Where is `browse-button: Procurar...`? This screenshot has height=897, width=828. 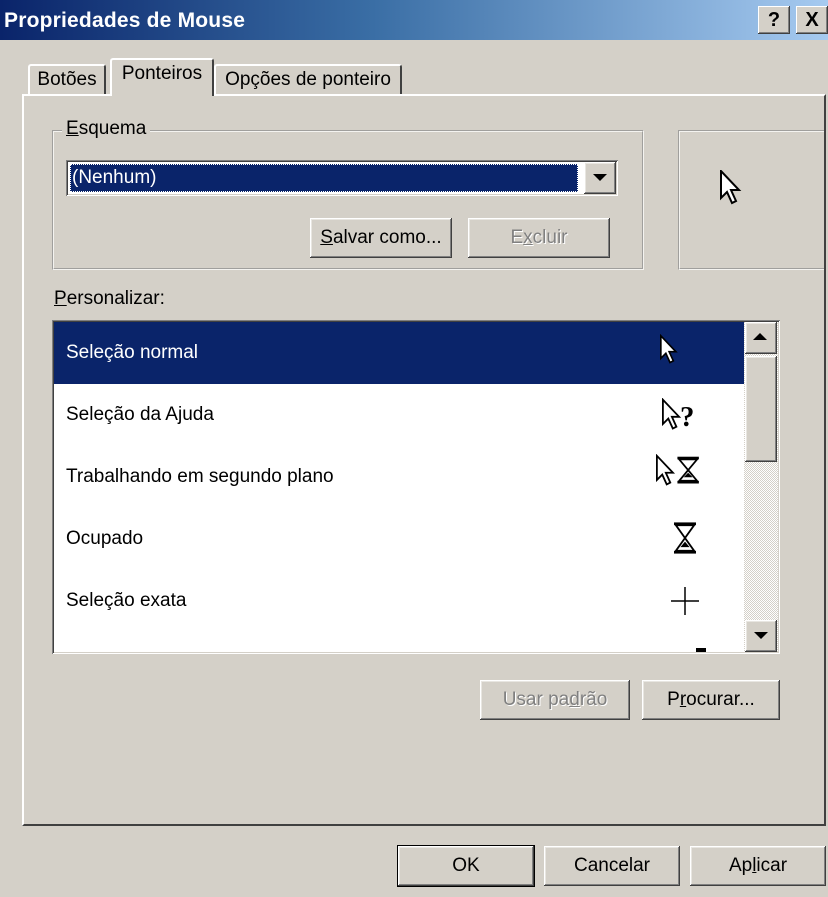 browse-button: Procurar... is located at coordinates (711, 700).